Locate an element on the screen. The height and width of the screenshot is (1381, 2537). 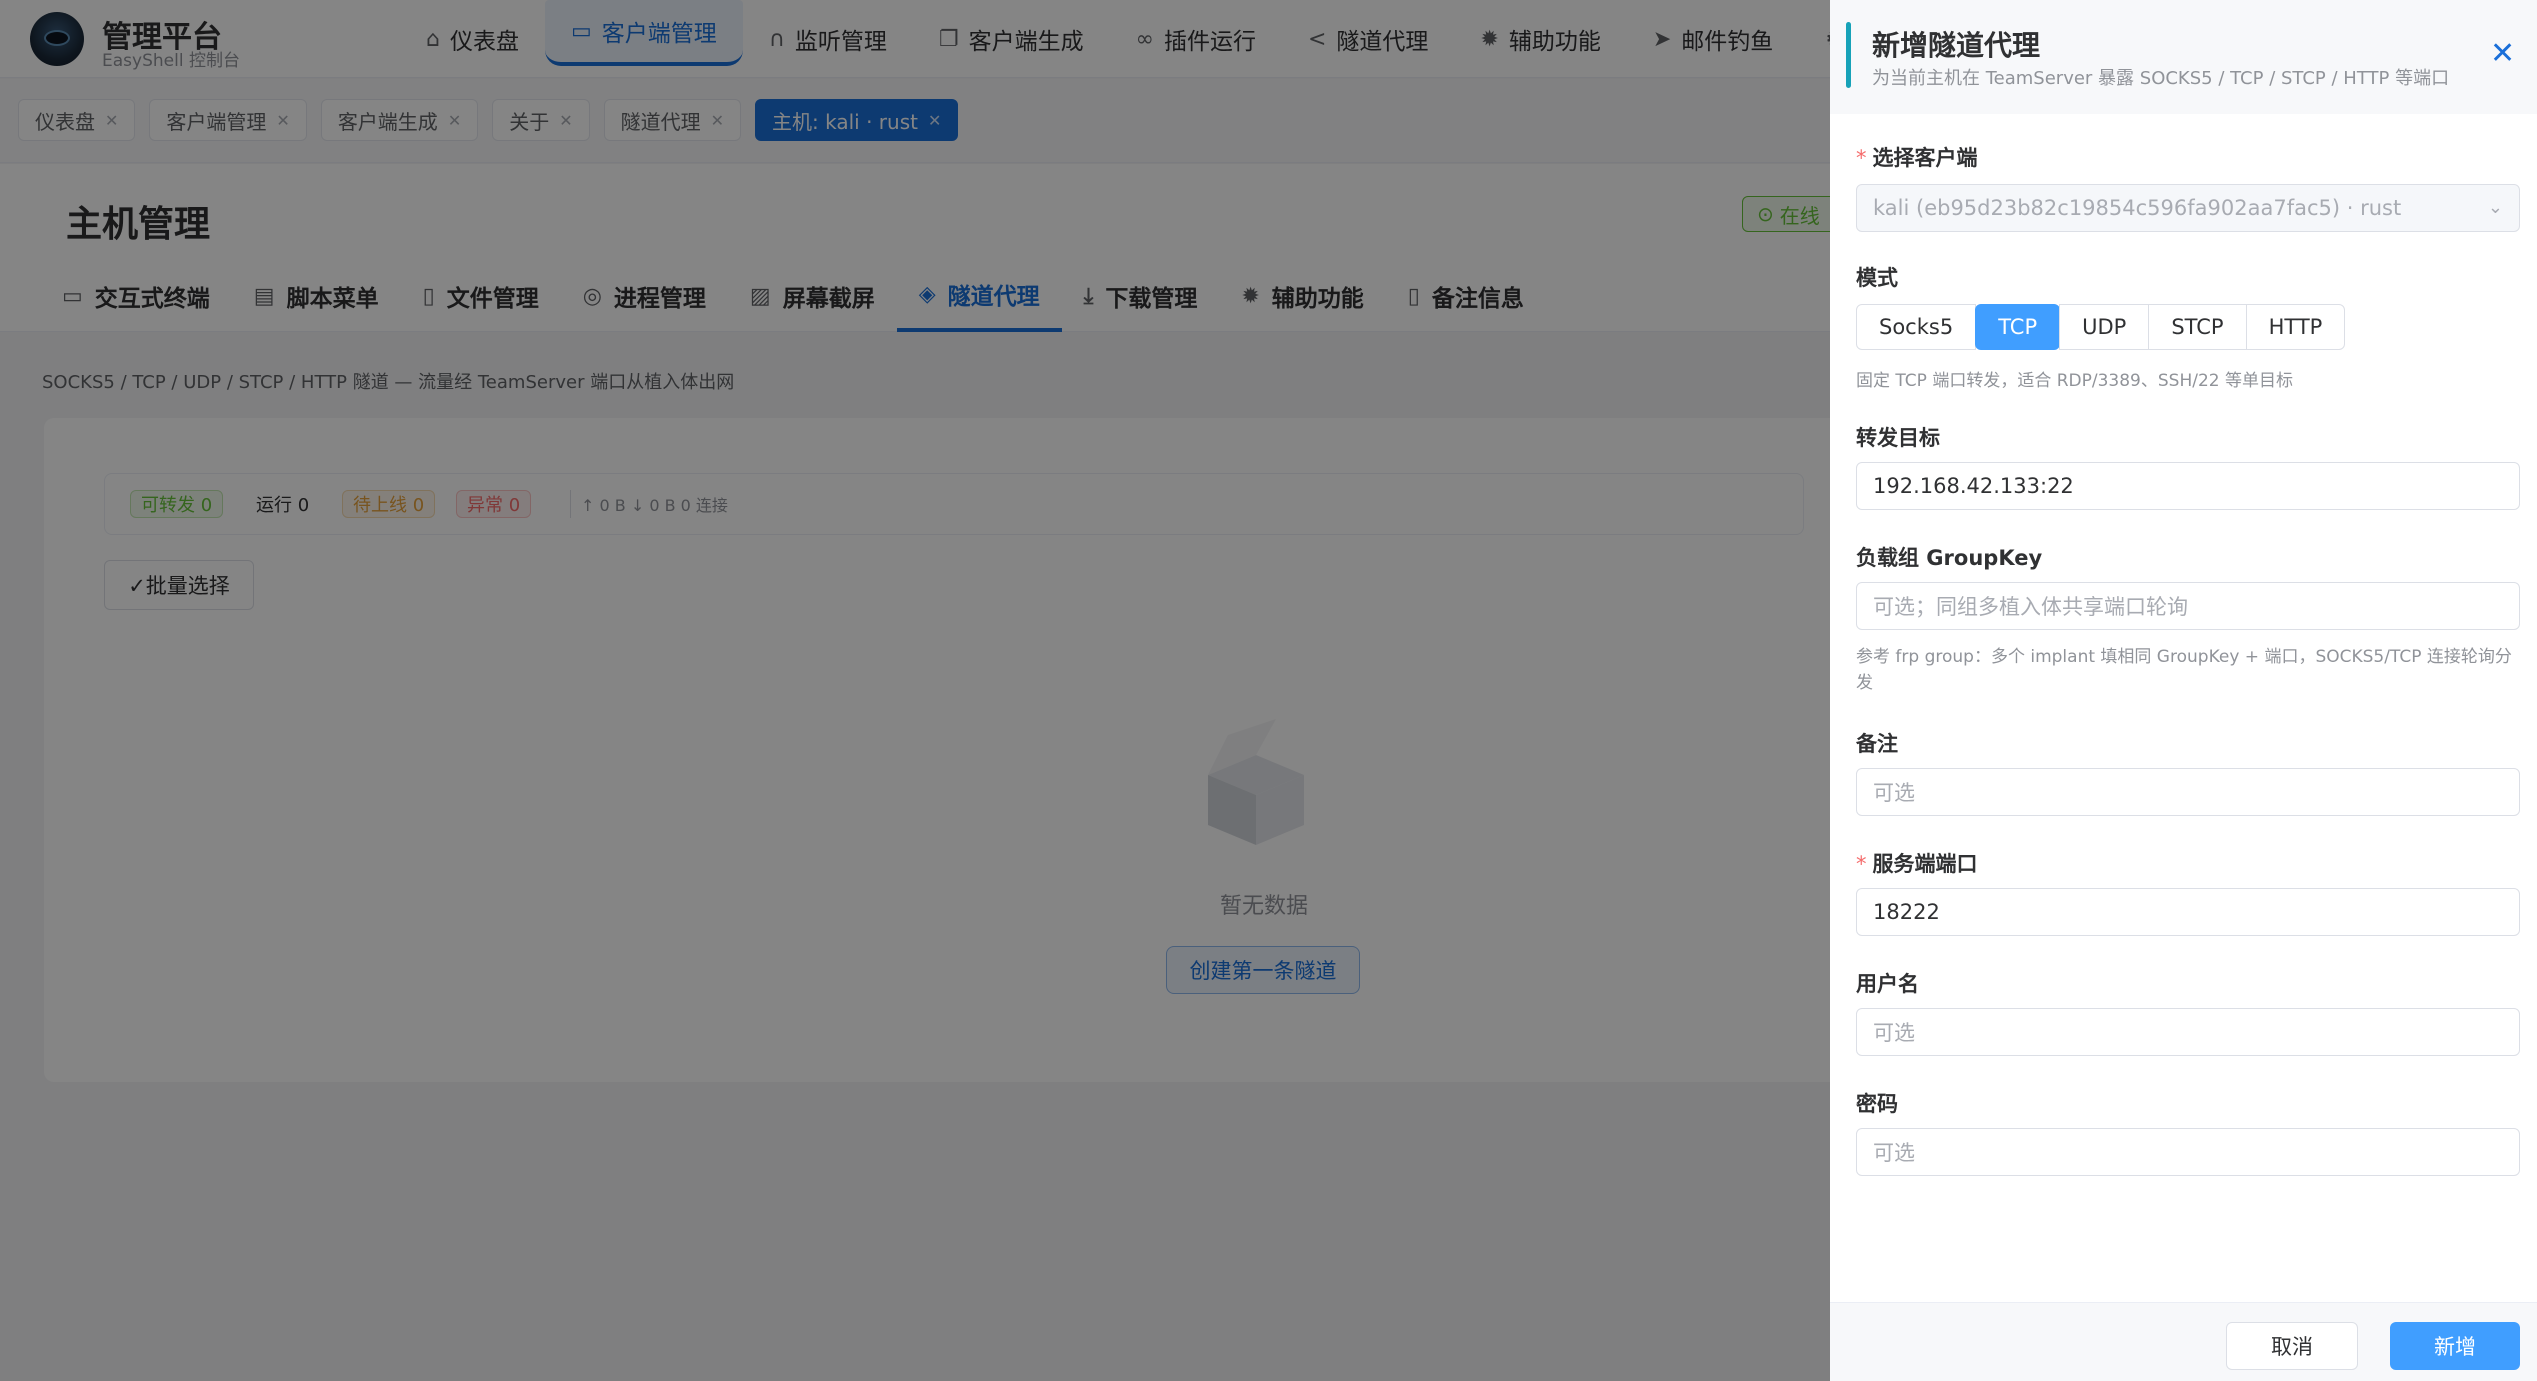
label-text: 服务端端口 is located at coordinates (1925, 864).